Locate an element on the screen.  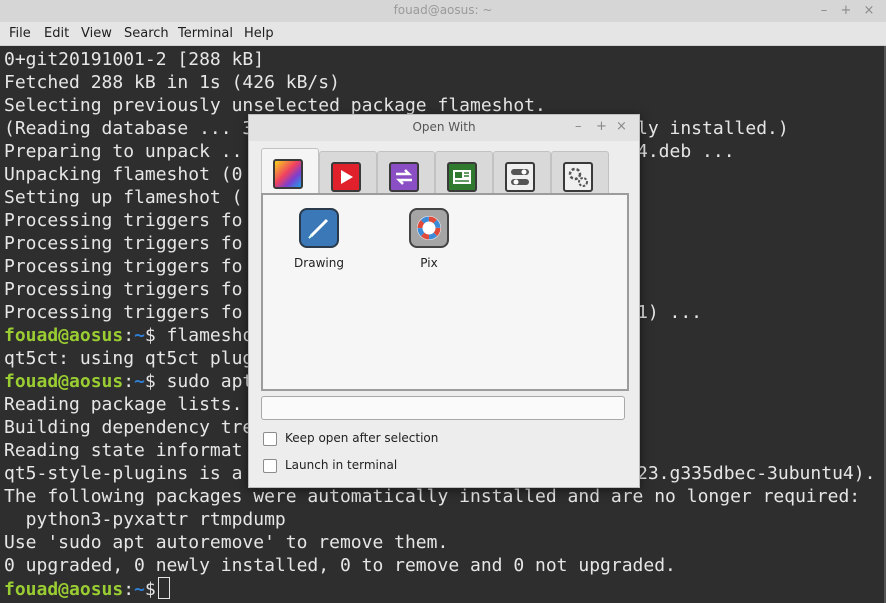
tab-preferences is located at coordinates (580, 172).